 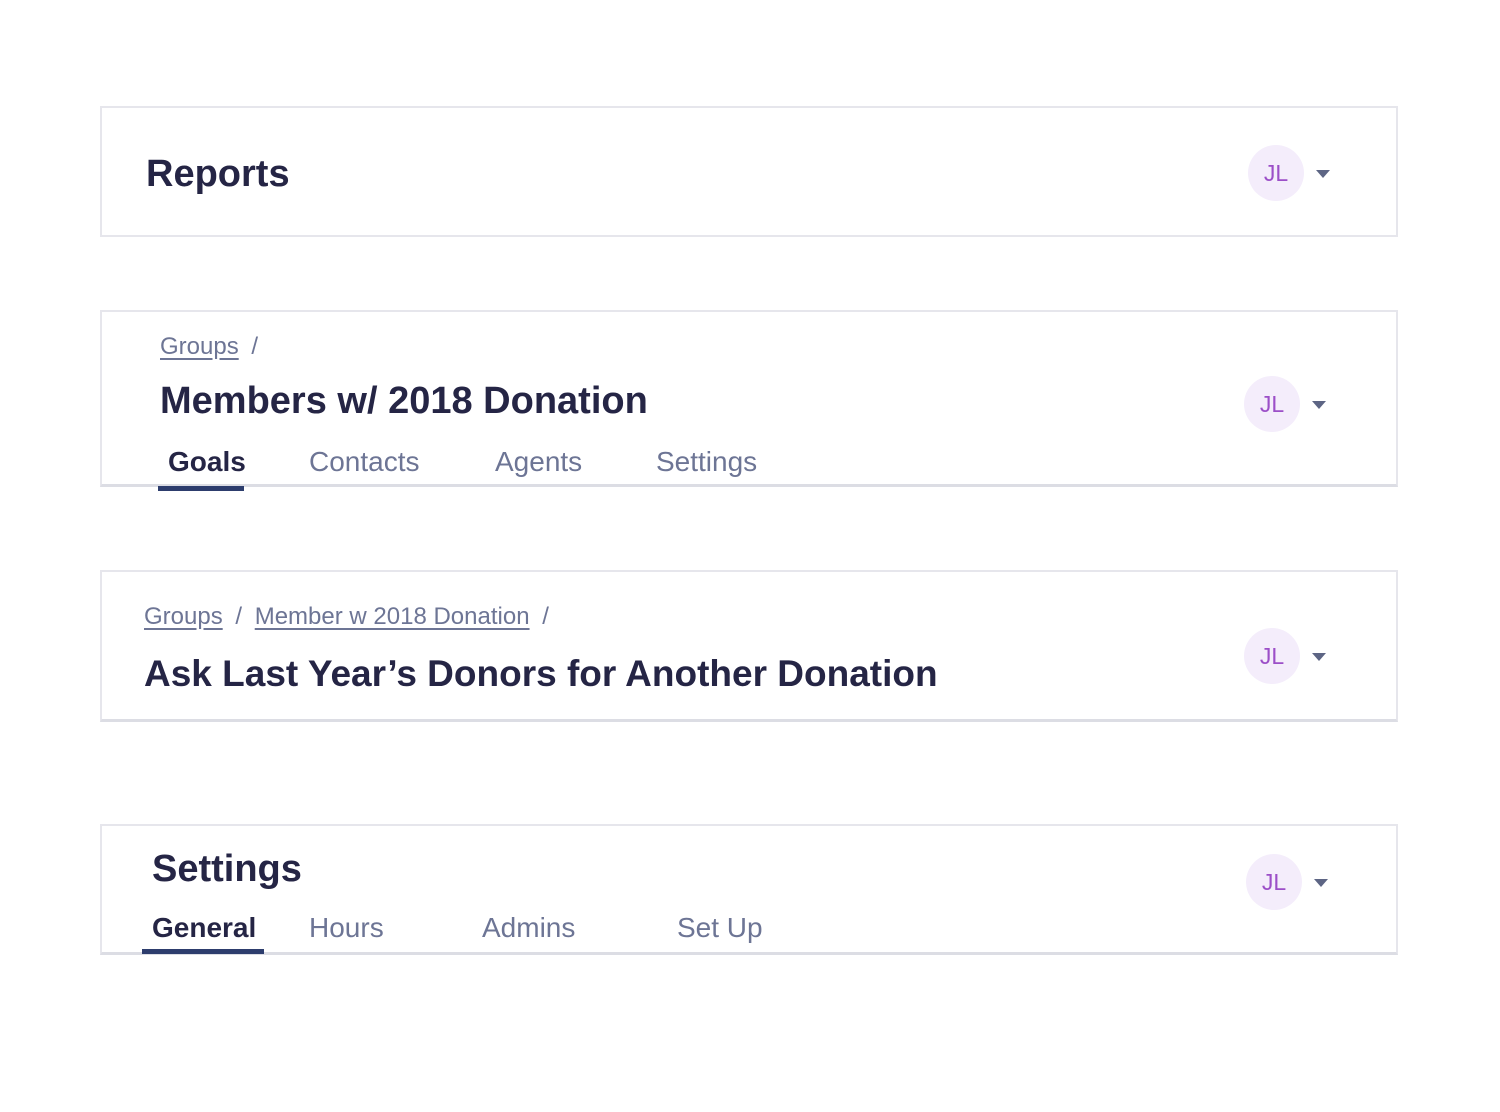 What do you see at coordinates (404, 401) in the screenshot?
I see `page-title: Members w/ 2018 Donation` at bounding box center [404, 401].